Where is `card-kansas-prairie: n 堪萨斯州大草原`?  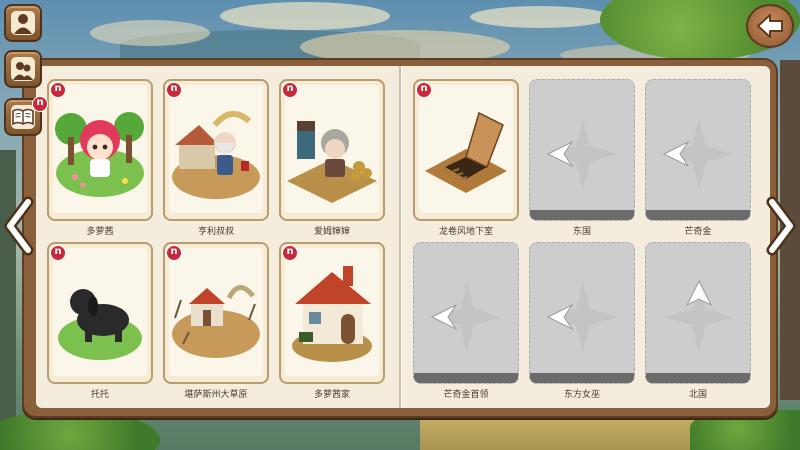
card-kansas-prairie: n 堪萨斯州大草原 is located at coordinates (216, 321).